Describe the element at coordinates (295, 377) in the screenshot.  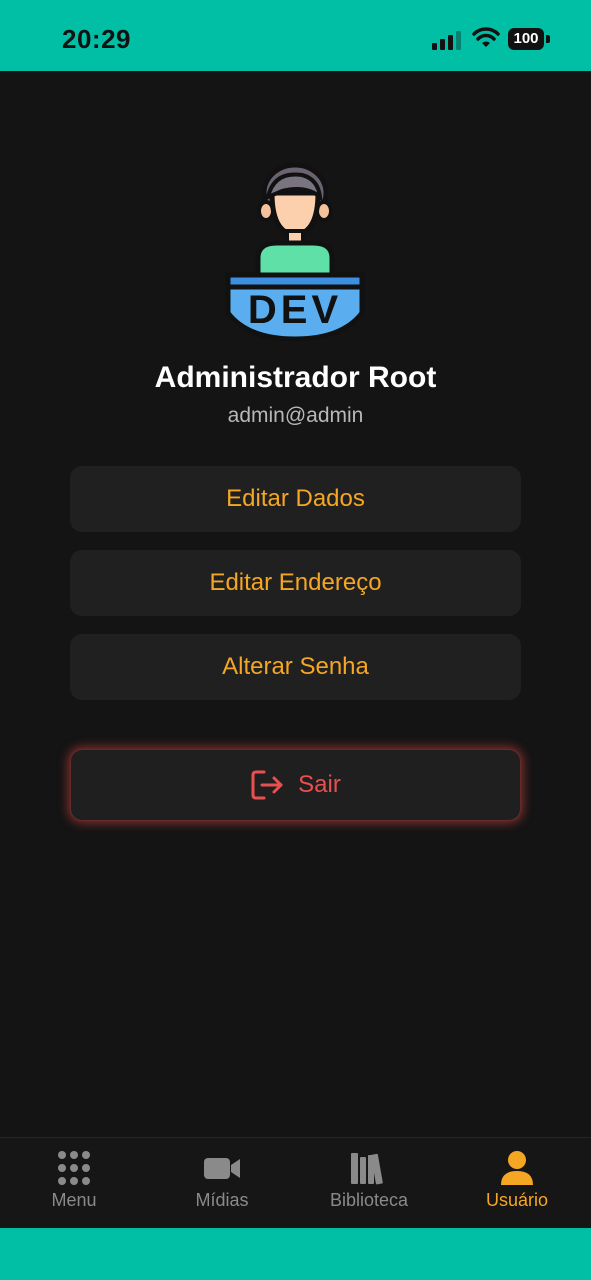
I see `profile-name: Administrador Root` at that location.